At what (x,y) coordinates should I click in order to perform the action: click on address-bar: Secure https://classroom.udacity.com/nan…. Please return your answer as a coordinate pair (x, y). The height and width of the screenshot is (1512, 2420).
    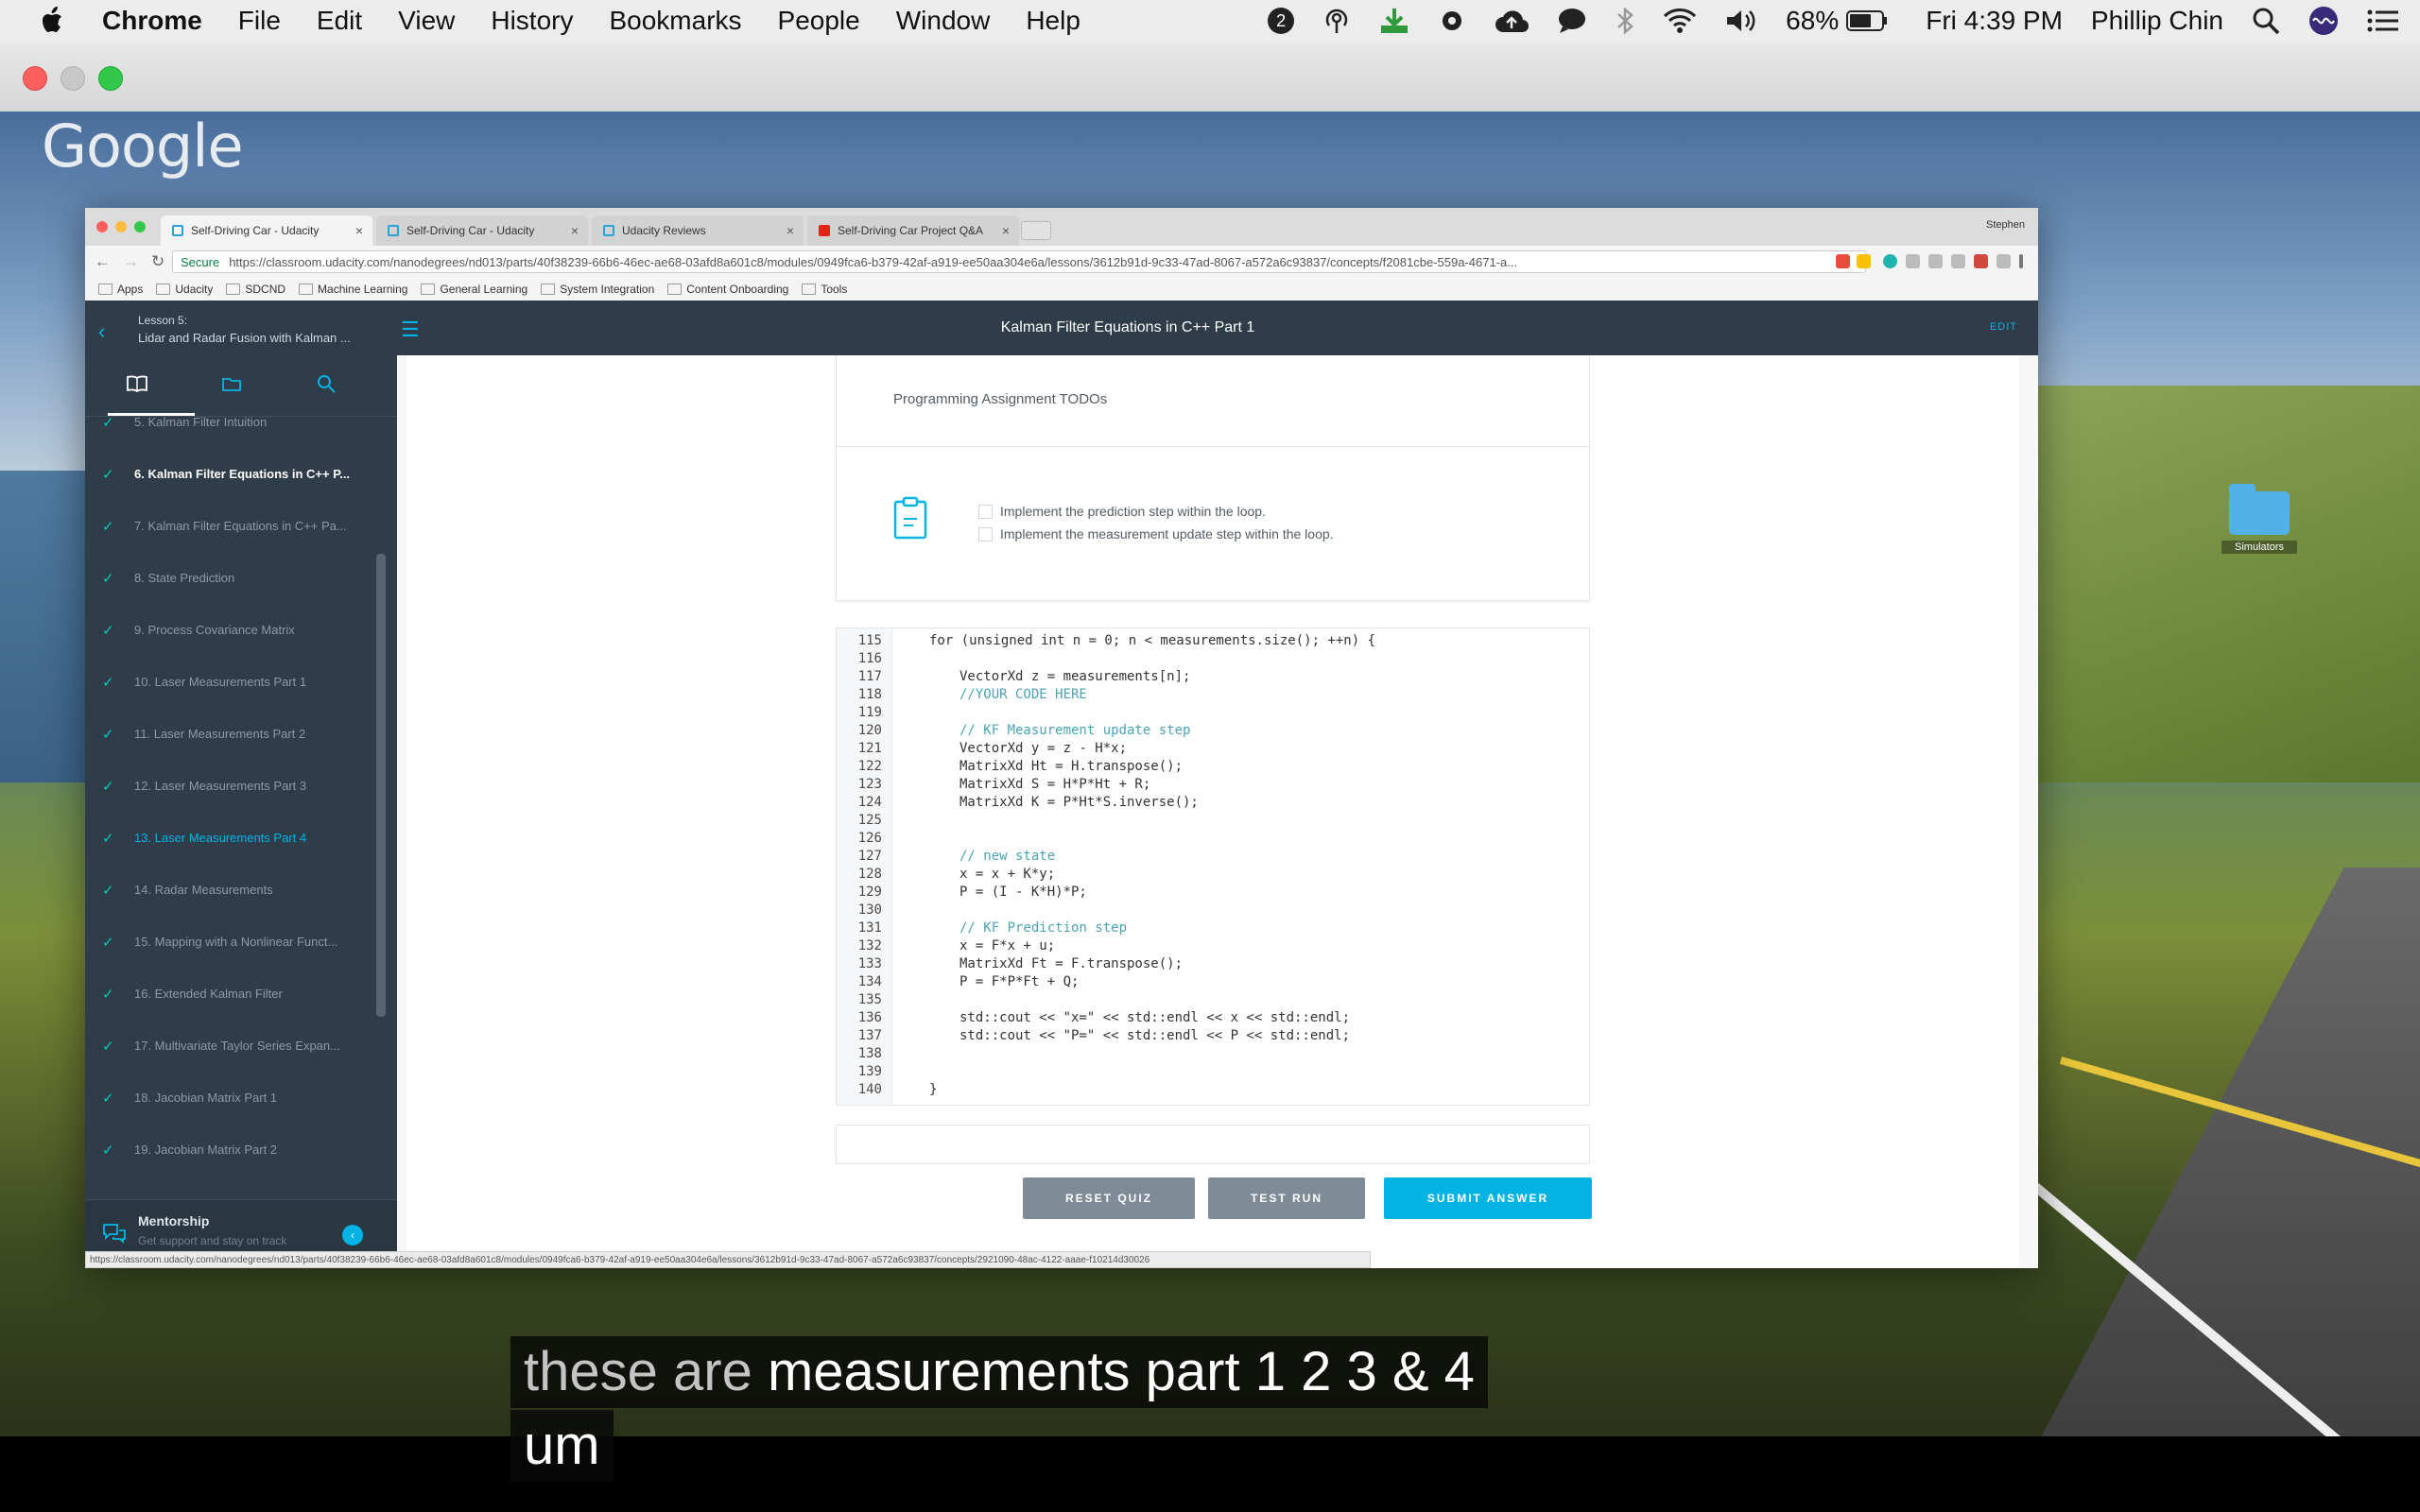
    Looking at the image, I should click on (1019, 261).